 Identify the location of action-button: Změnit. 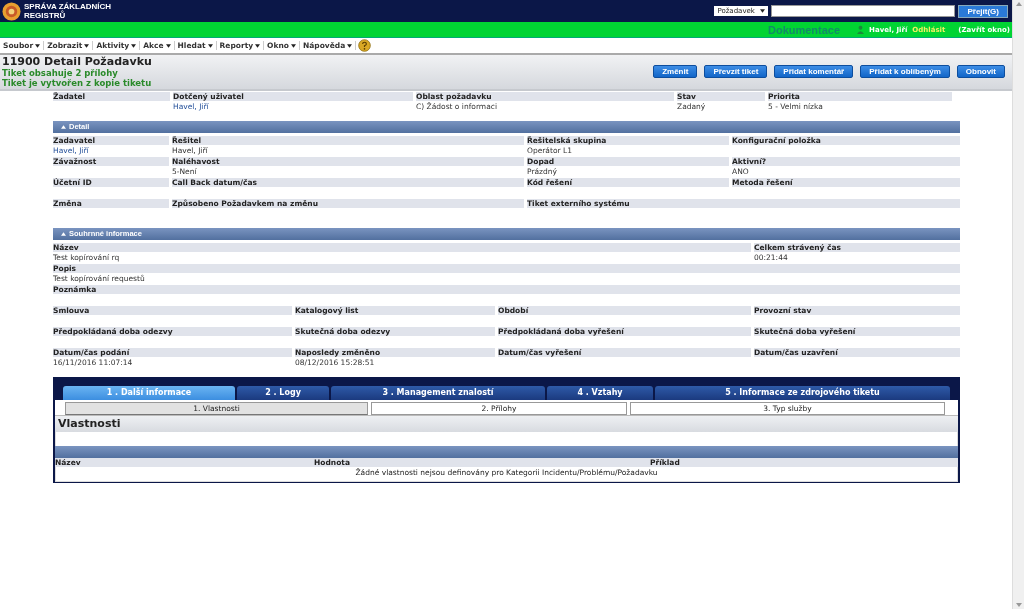
(675, 71).